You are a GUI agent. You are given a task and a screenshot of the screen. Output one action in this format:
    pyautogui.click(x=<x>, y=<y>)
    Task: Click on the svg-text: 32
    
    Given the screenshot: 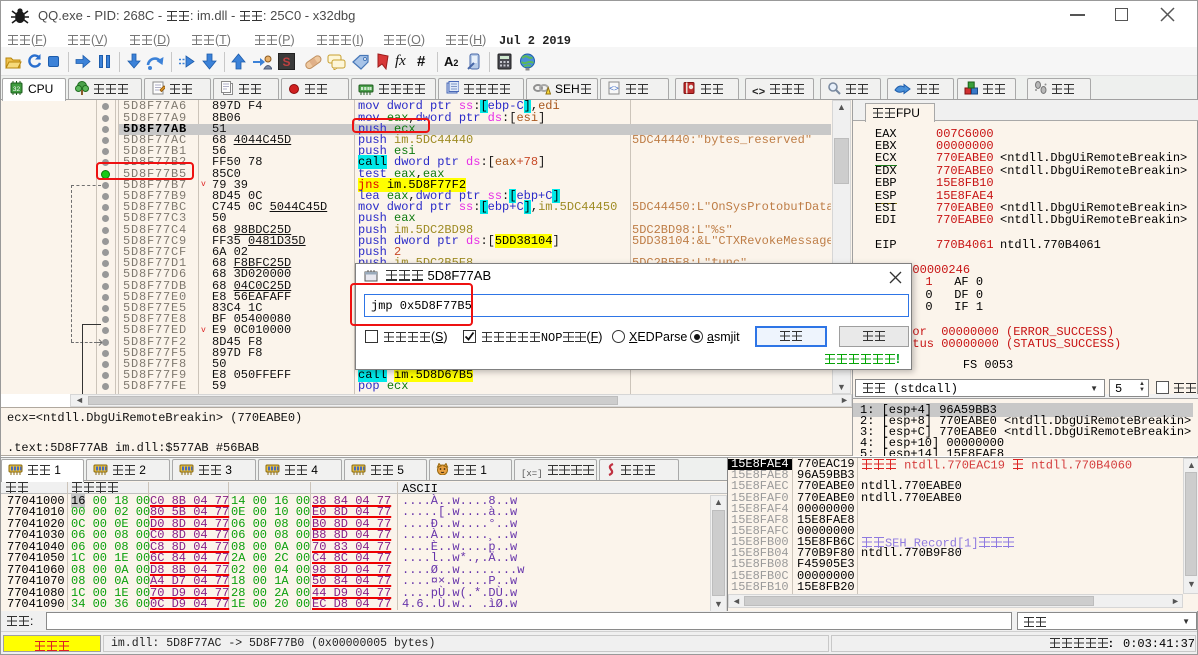 What is the action you would take?
    pyautogui.click(x=17, y=89)
    